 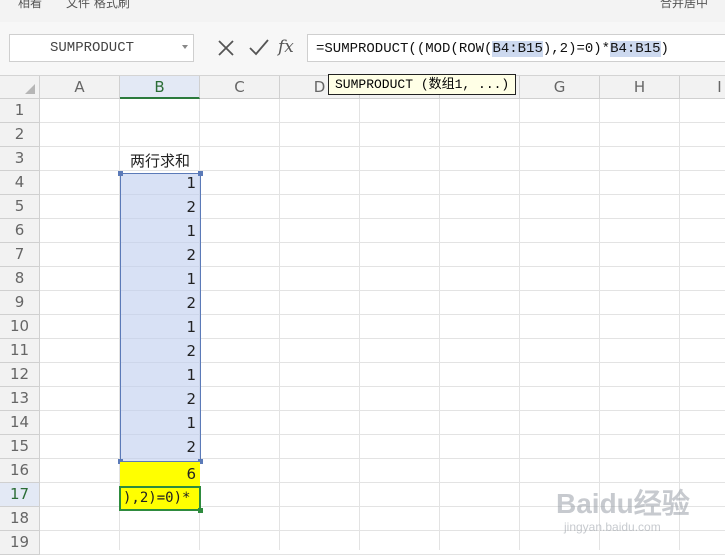 What do you see at coordinates (20, 471) in the screenshot?
I see `row-header-16: 16` at bounding box center [20, 471].